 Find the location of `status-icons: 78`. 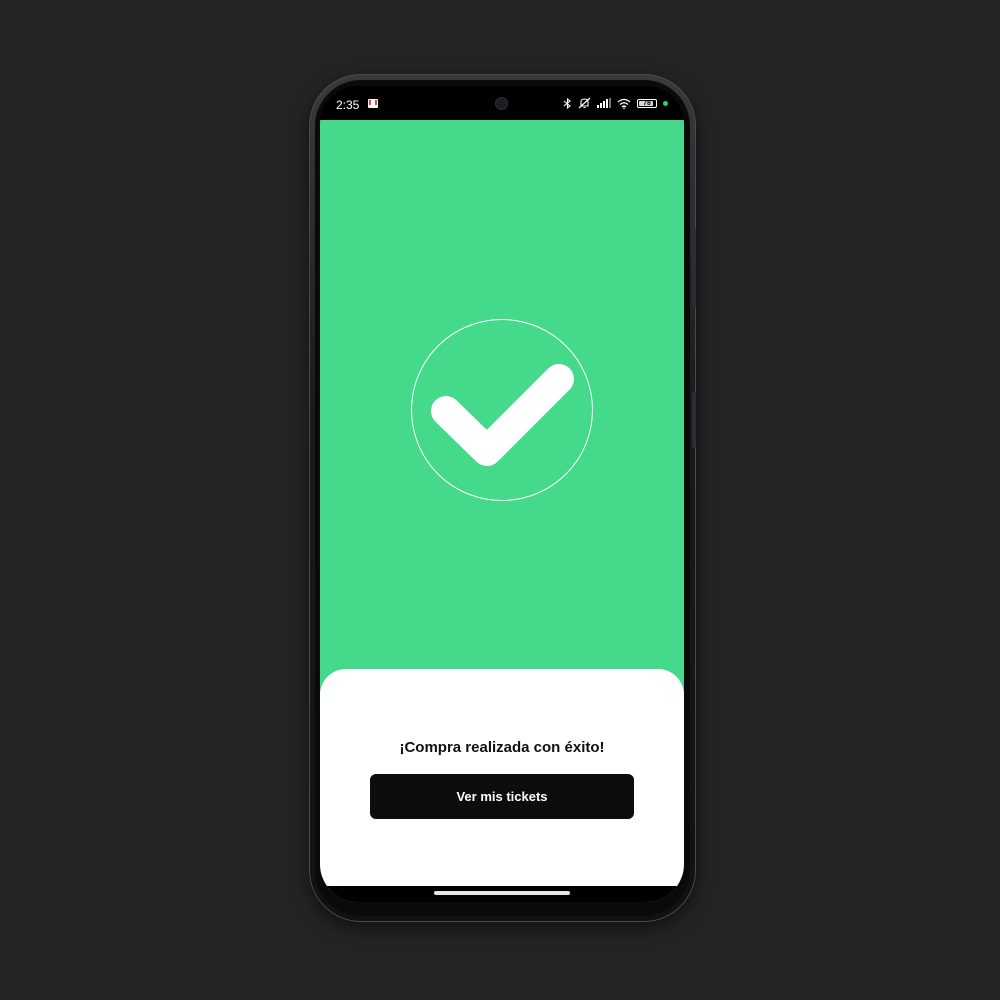

status-icons: 78 is located at coordinates (615, 103).